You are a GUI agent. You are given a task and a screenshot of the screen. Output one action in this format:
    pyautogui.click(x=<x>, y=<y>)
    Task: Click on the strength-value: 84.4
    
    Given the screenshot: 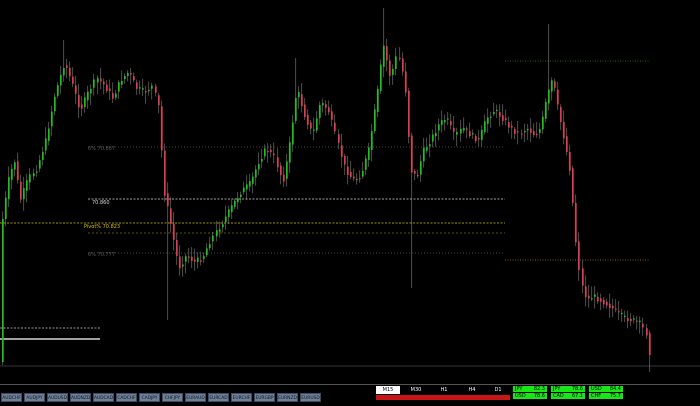 What is the action you would take?
    pyautogui.click(x=615, y=389)
    